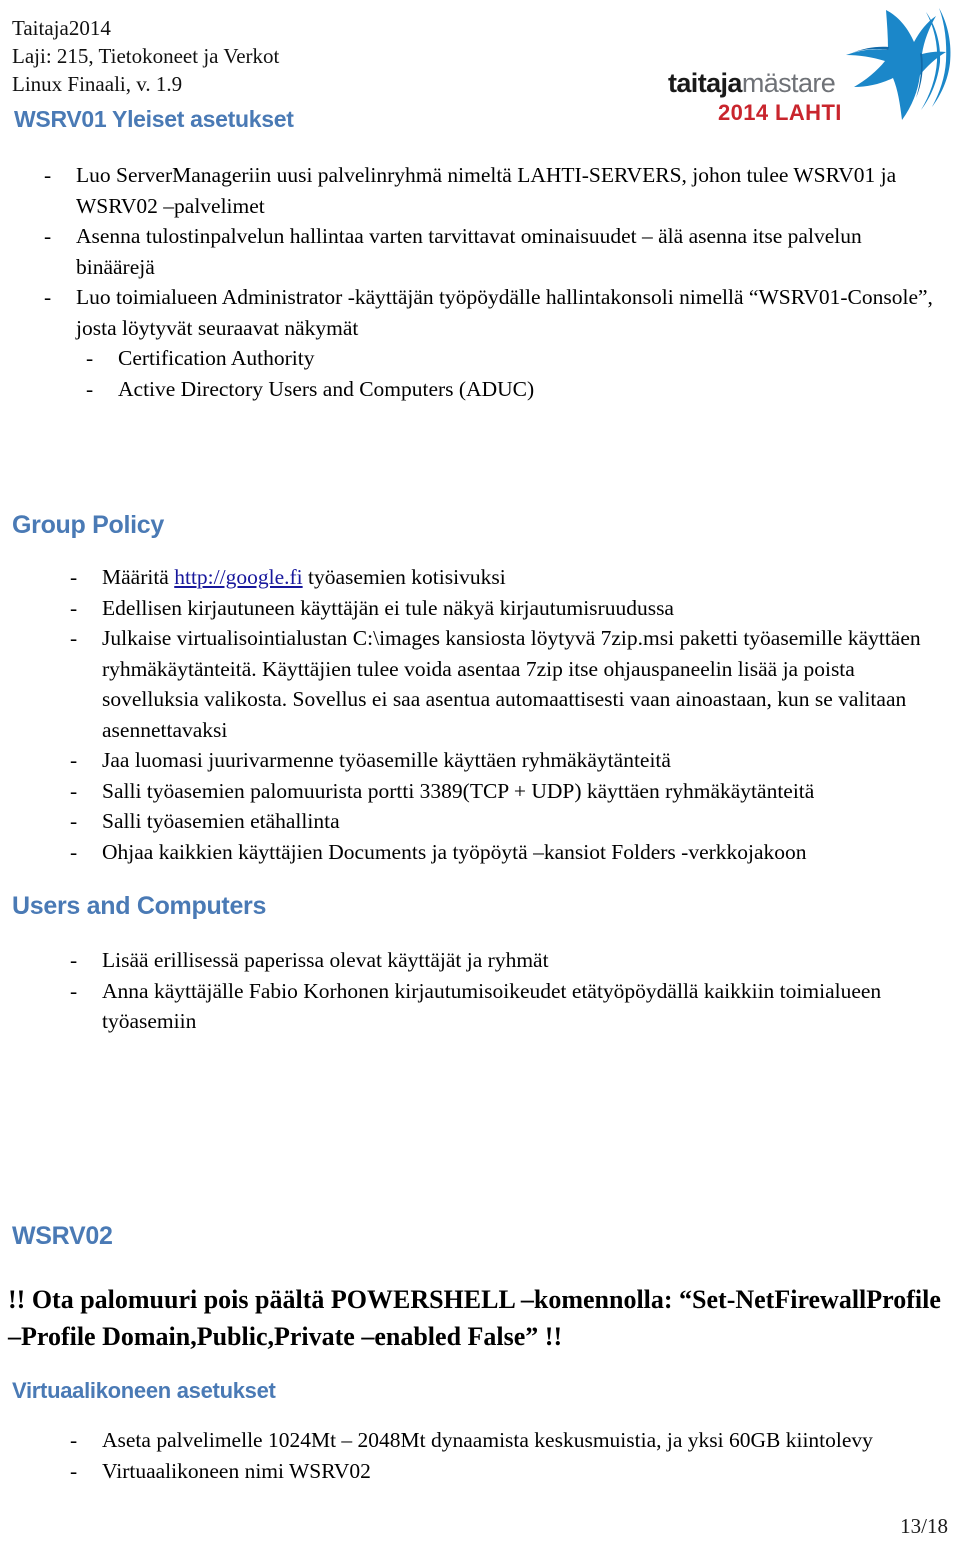  What do you see at coordinates (146, 56) in the screenshot?
I see `header-line-category: Laji: 215, Tietokoneet ja Verkot` at bounding box center [146, 56].